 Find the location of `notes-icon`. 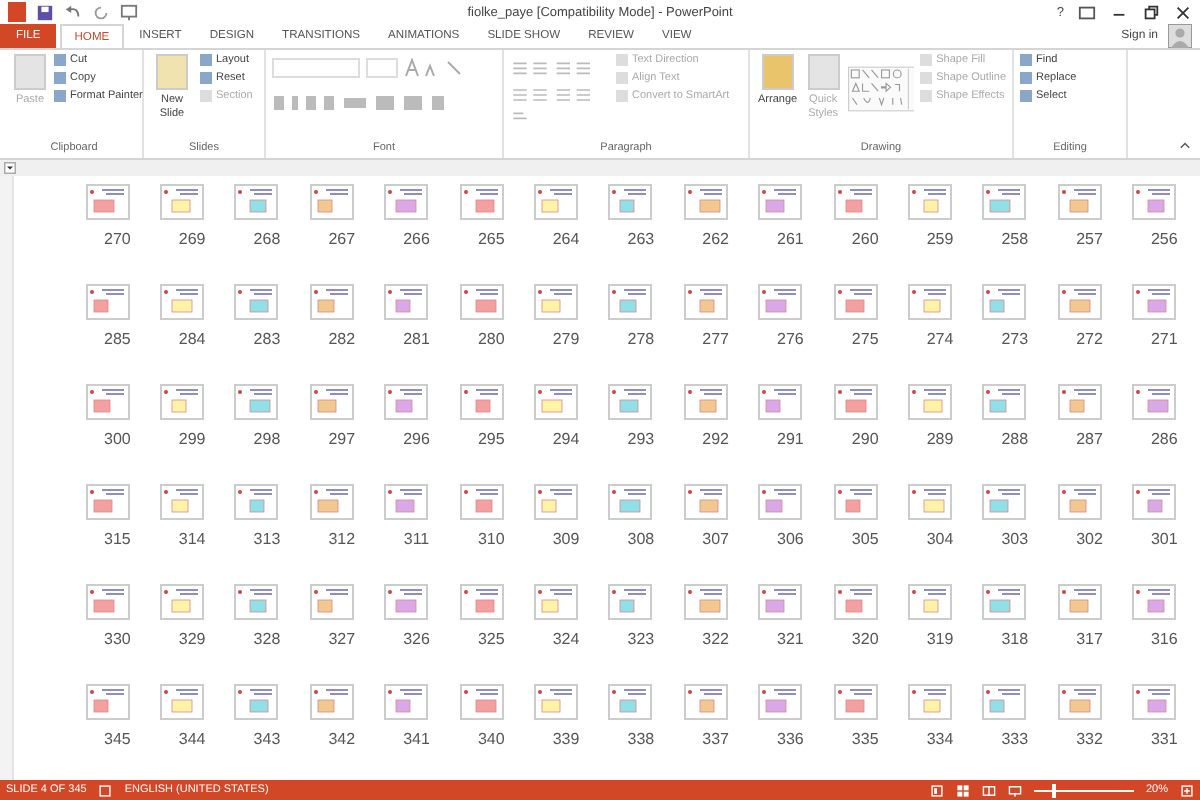

notes-icon is located at coordinates (105, 790).